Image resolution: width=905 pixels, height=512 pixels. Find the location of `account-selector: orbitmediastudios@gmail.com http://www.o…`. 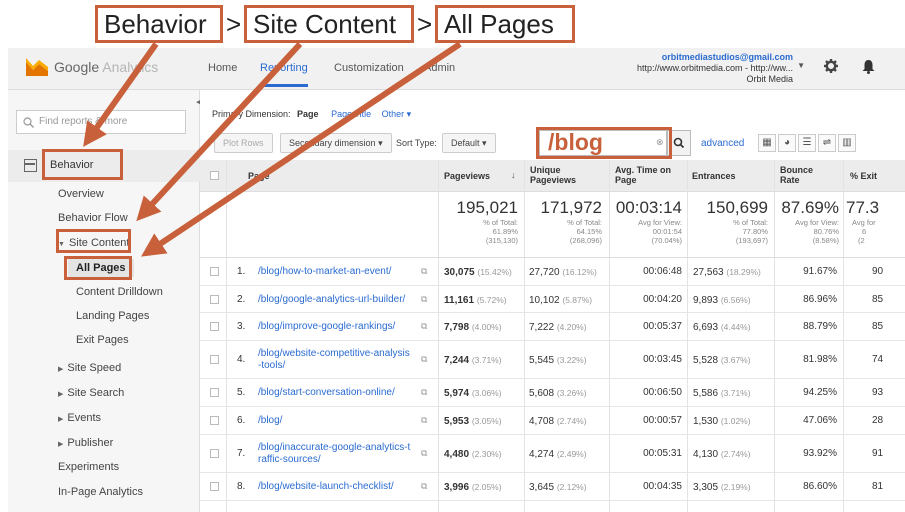

account-selector: orbitmediastudios@gmail.com http://www.o… is located at coordinates (715, 68).